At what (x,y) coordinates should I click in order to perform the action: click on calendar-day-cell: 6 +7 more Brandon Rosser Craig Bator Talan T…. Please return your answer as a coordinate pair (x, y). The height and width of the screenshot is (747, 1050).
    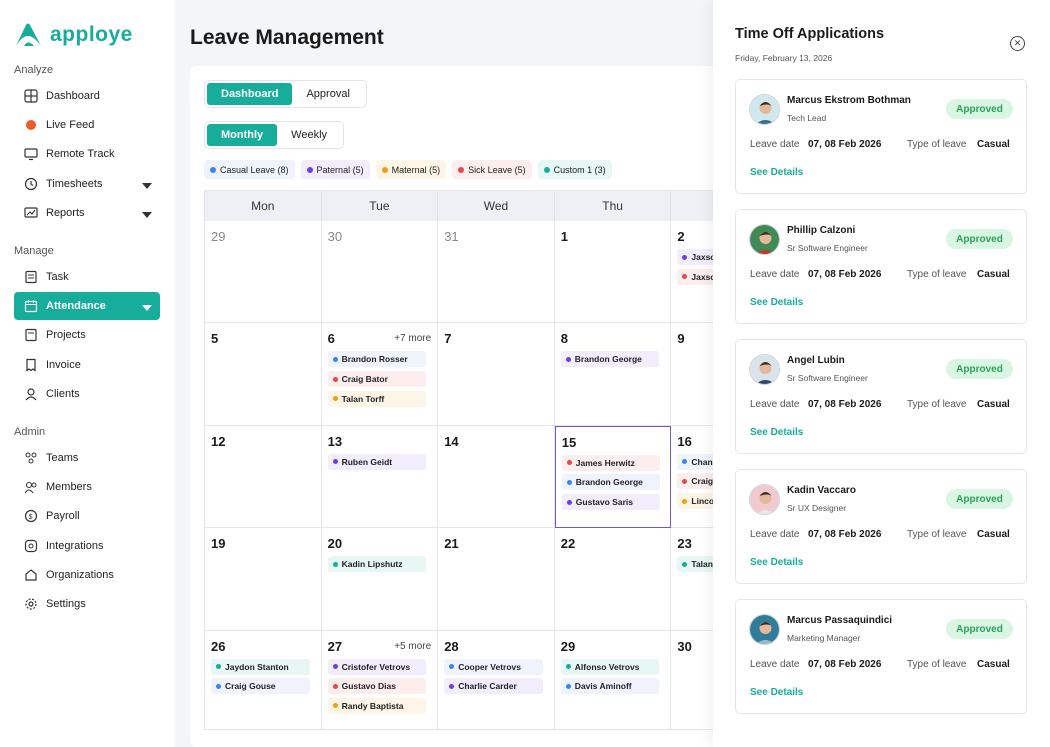
    Looking at the image, I should click on (380, 374).